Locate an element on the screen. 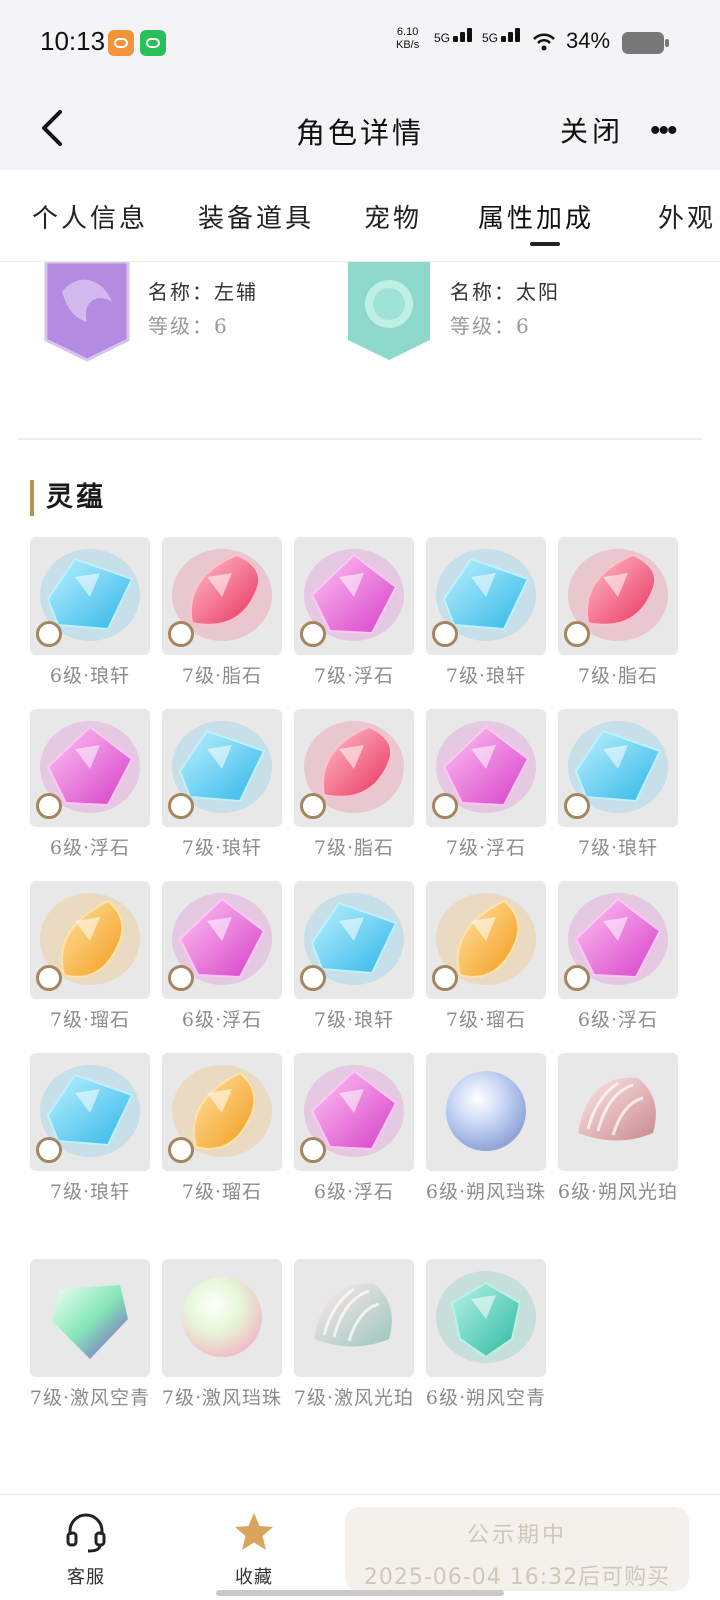  bottom-bar: 客服 收藏 公示期中 2025-06-04 16:32后可购买 is located at coordinates (360, 1547).